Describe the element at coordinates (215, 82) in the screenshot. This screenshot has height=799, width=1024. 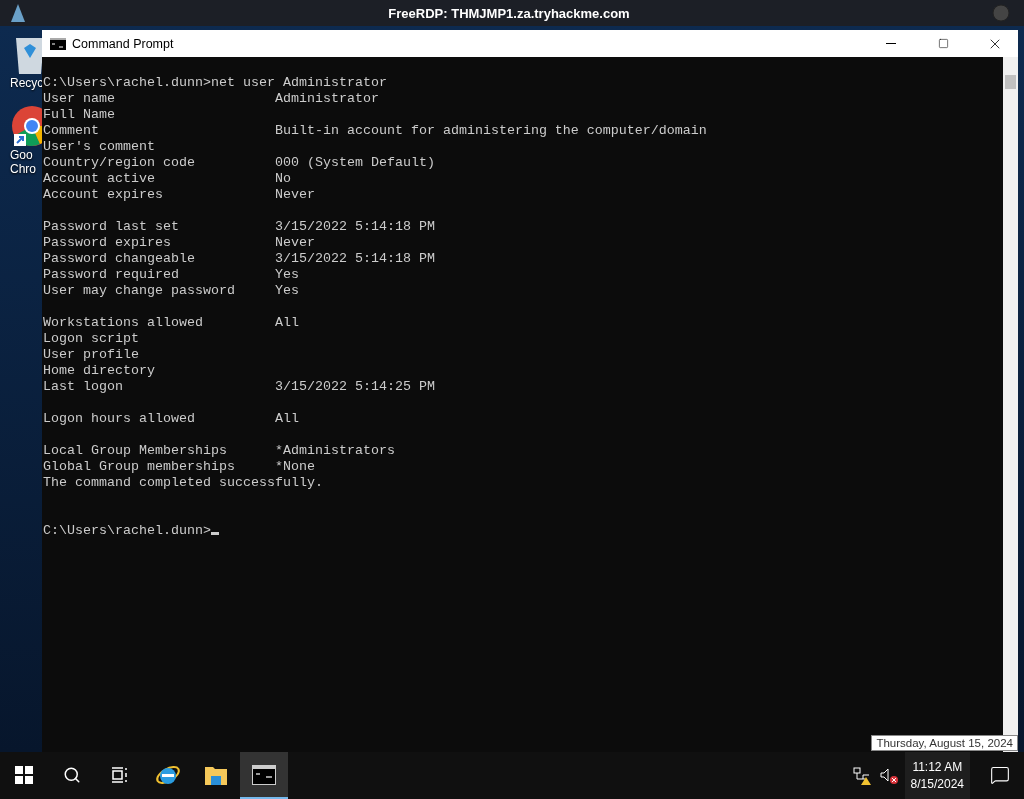
I see `command-line: C:\Users\rachel.dunn>net user Administrator` at that location.